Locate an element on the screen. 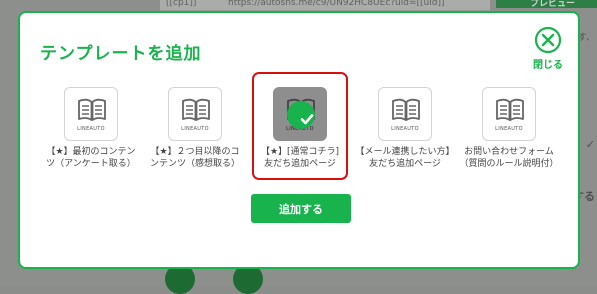  background-url-key: [[cp1]] is located at coordinates (181, 4).